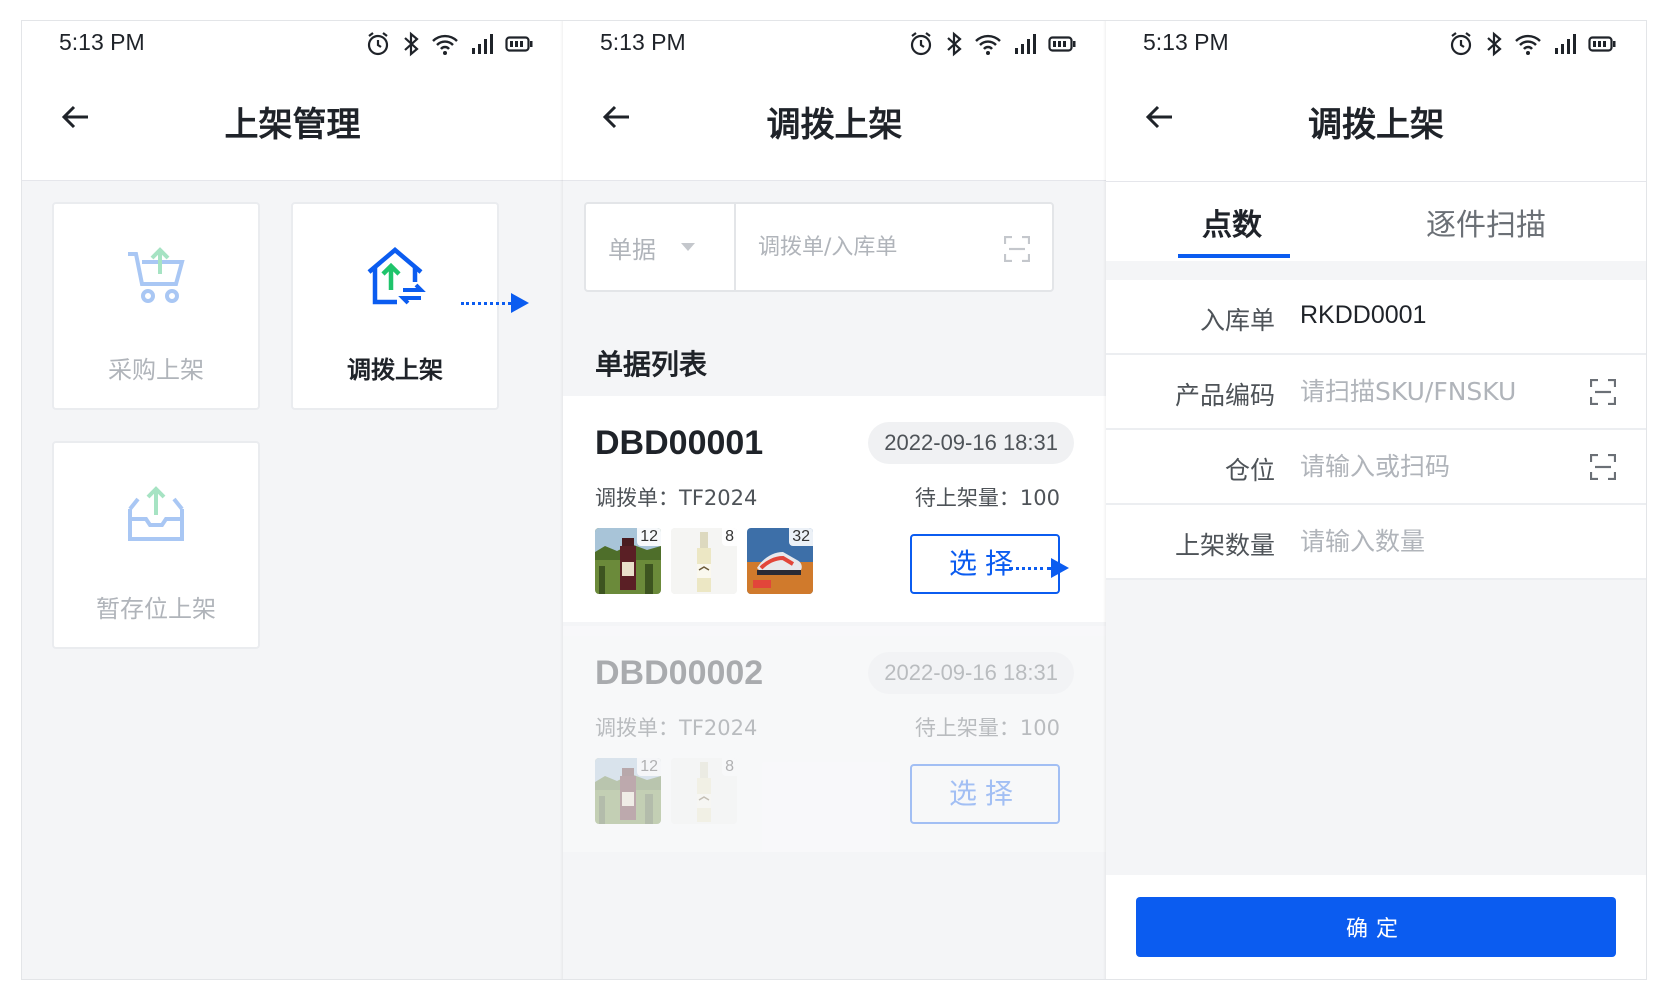 Image resolution: width=1664 pixels, height=1000 pixels. Describe the element at coordinates (661, 247) in the screenshot. I see `search-type-dropdown: 单据` at that location.